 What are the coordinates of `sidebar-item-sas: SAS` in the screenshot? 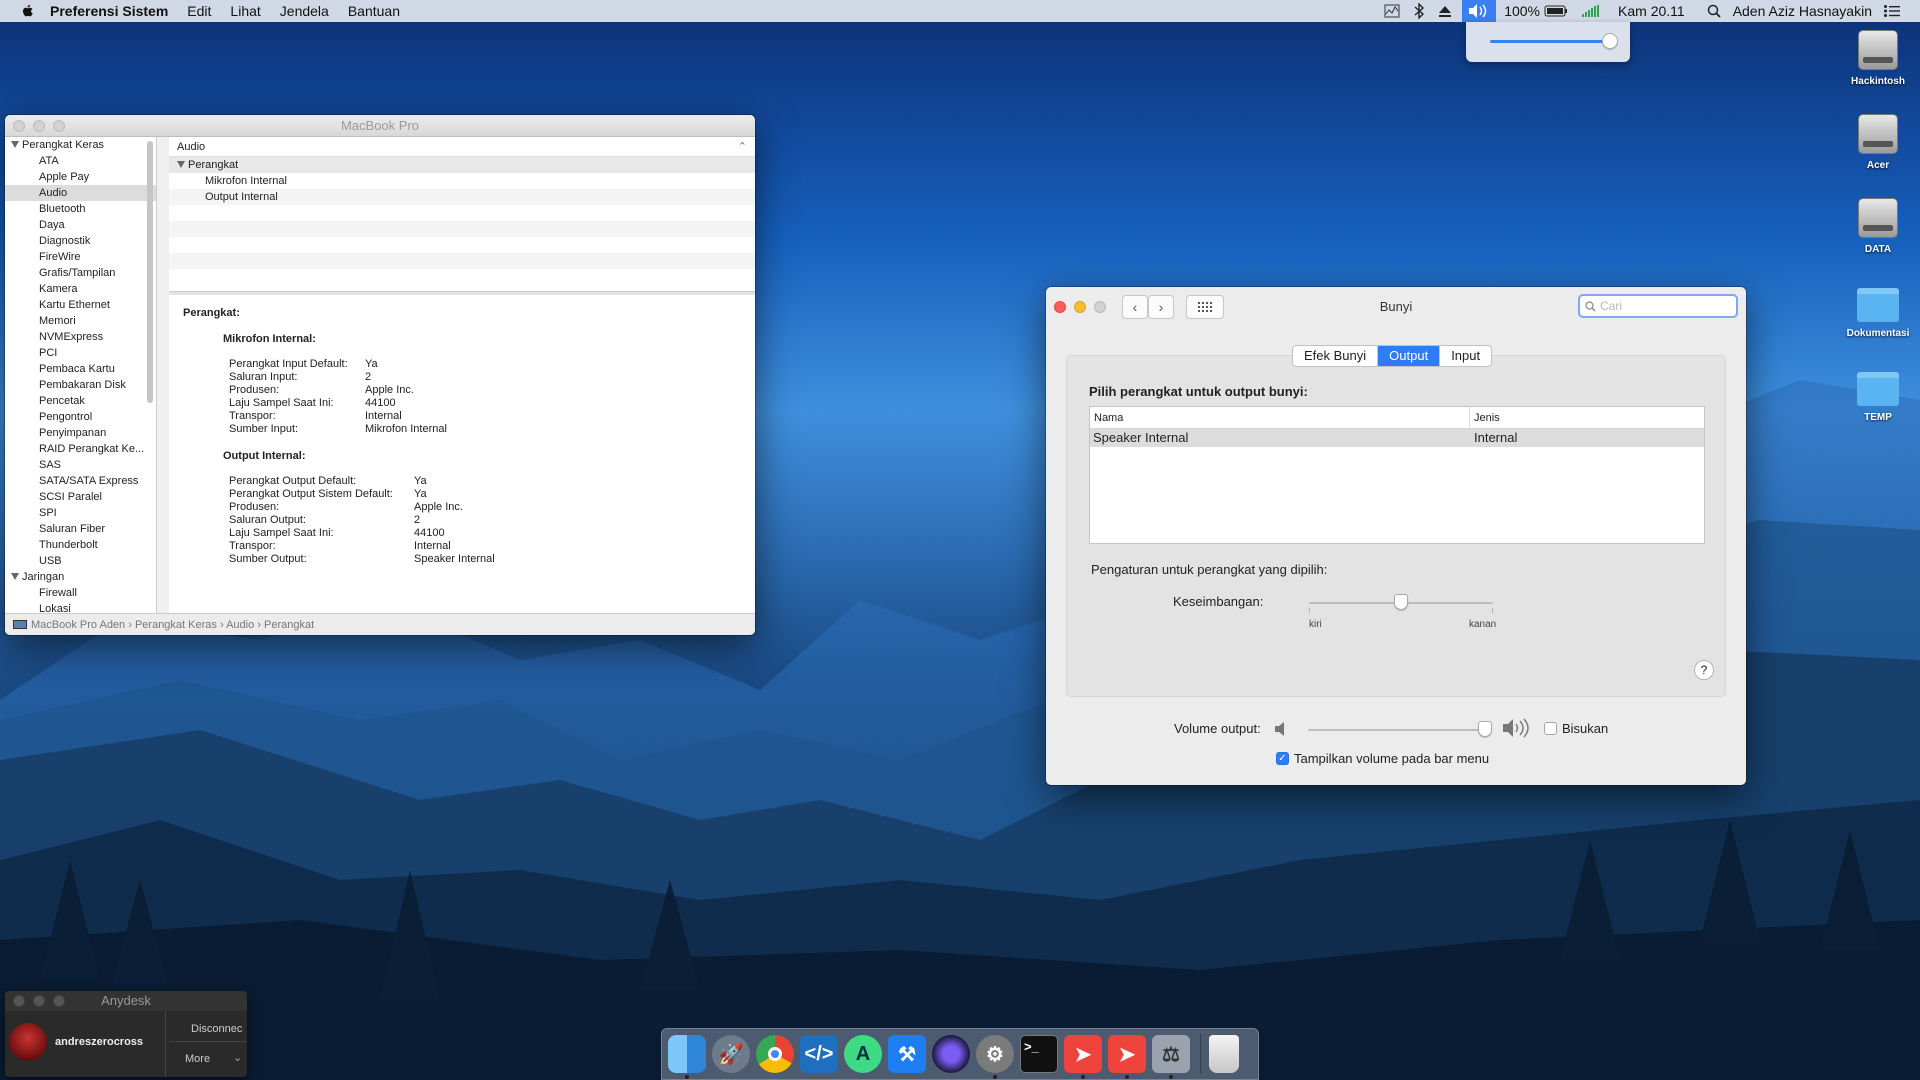 It's located at (80, 465).